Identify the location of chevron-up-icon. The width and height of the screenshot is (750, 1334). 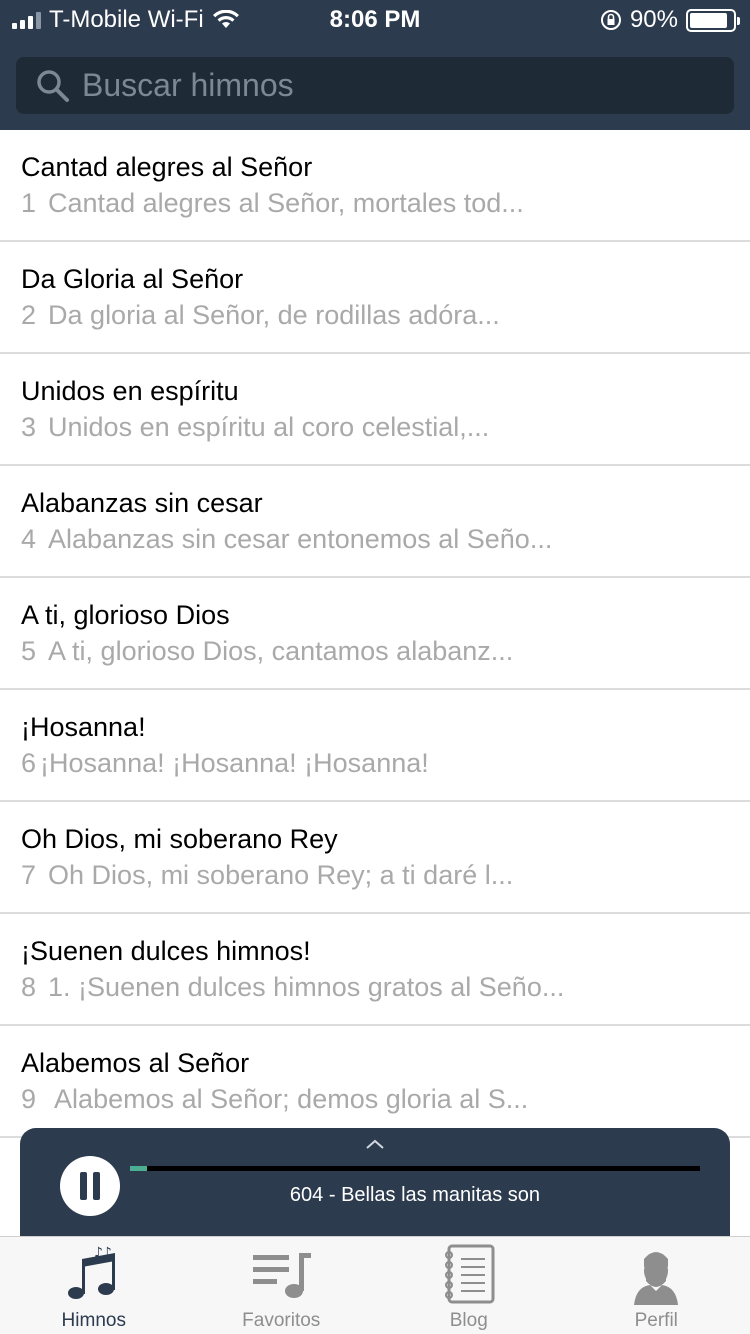
(375, 1144).